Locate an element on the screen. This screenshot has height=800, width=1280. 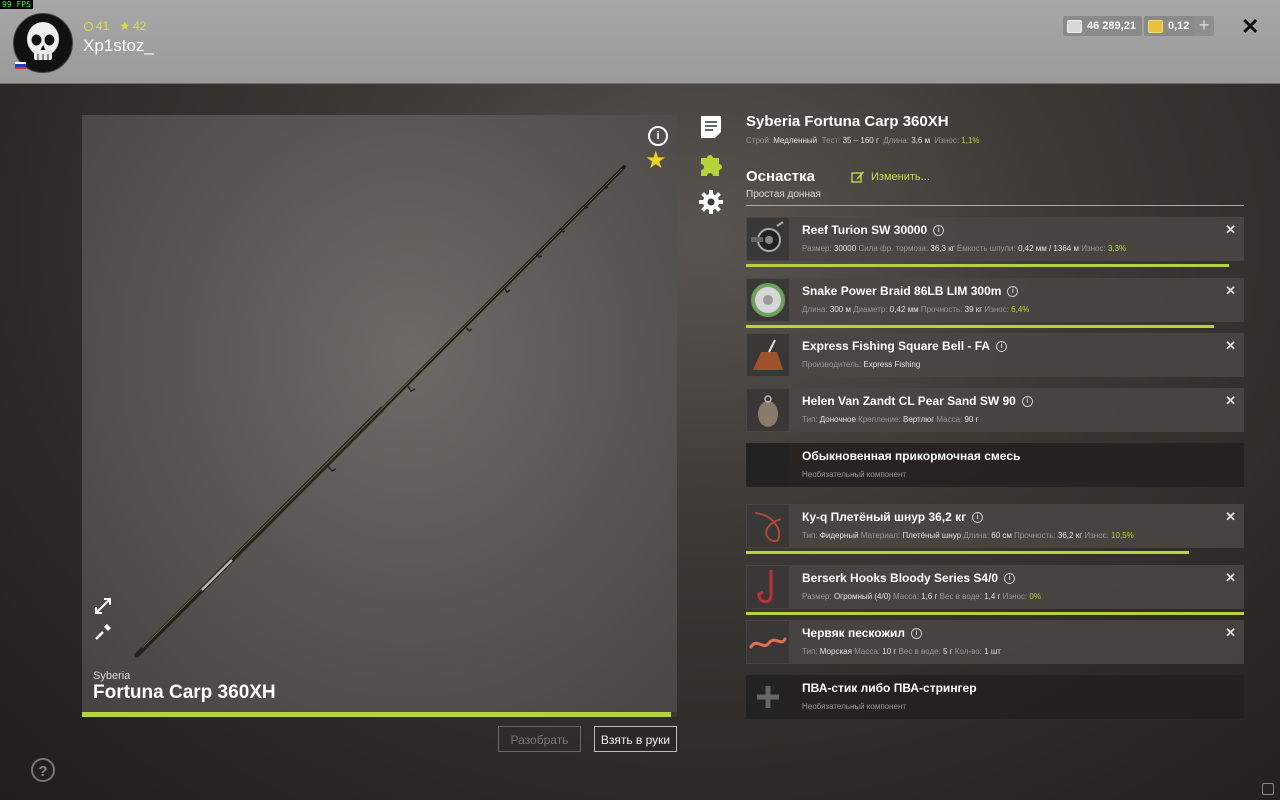
rig-tab-puzzle-icon is located at coordinates (711, 165).